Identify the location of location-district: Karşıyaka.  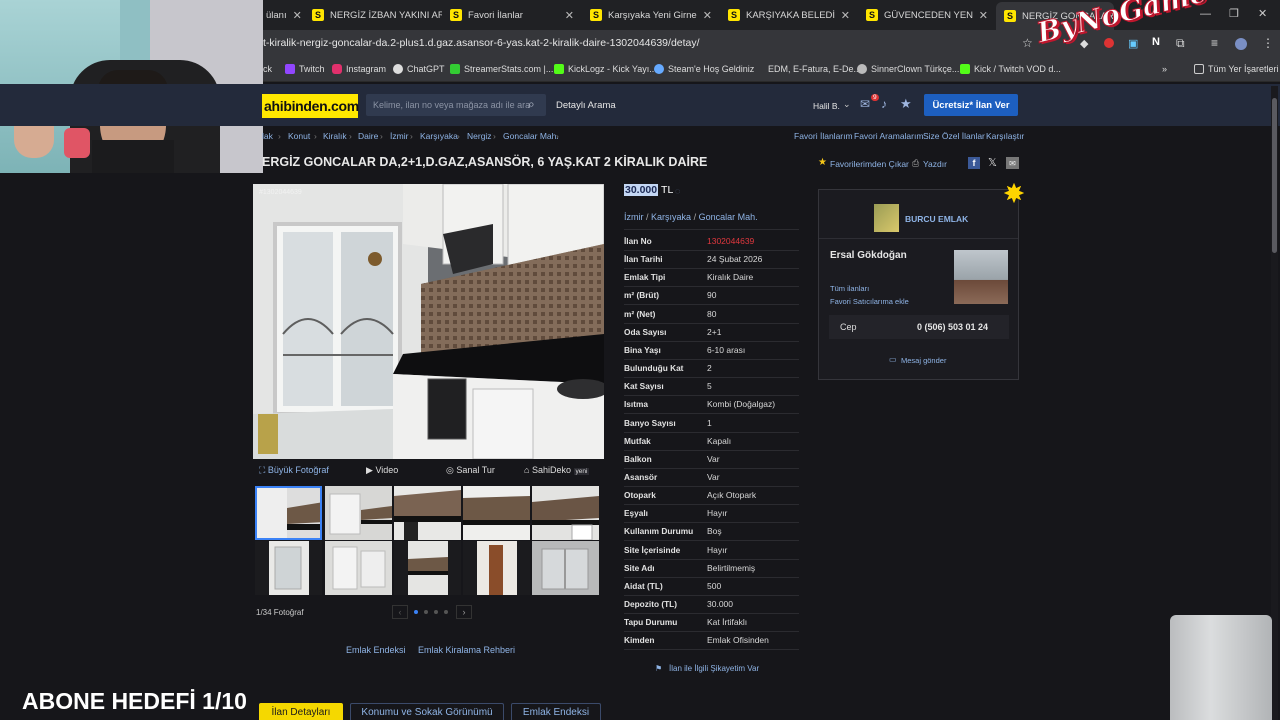
(671, 217).